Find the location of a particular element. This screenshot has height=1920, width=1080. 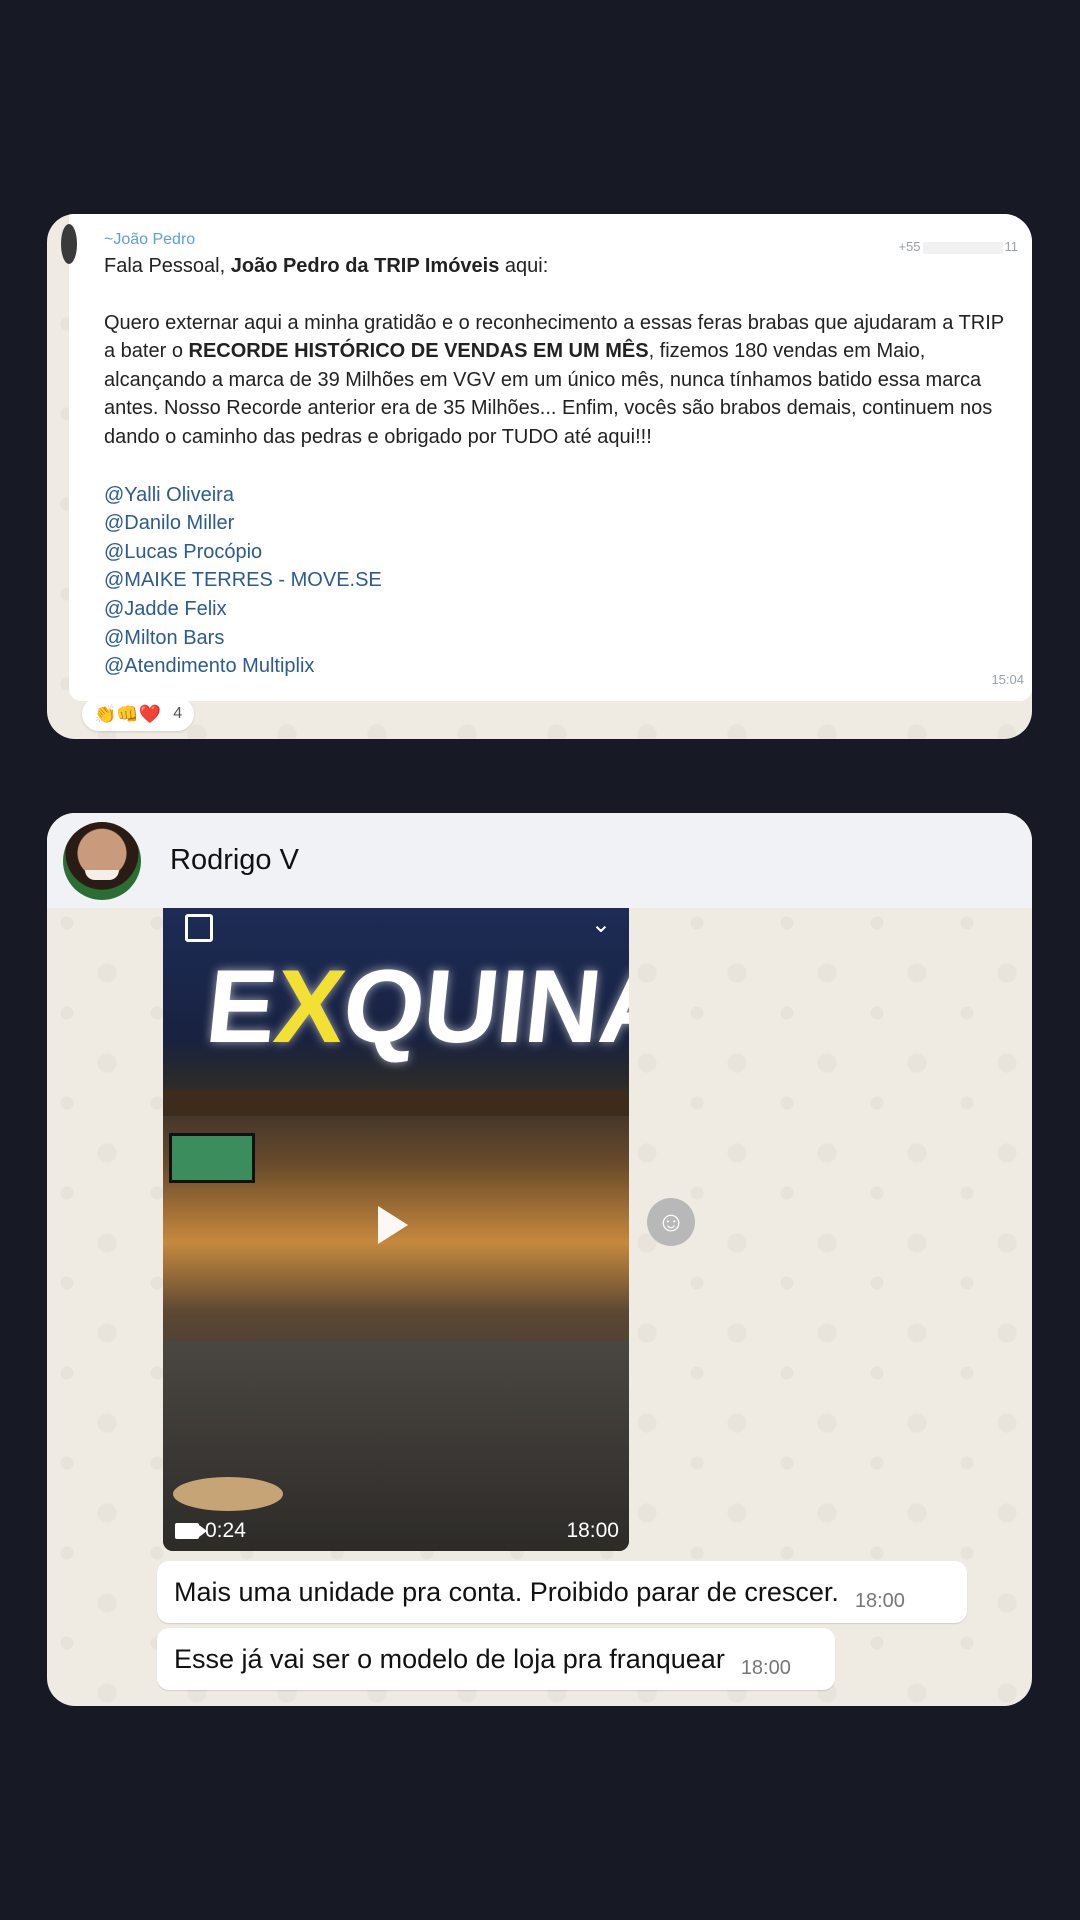

video-message: EXQUINA ⌄ 0:24 18:00 is located at coordinates (396, 1229).